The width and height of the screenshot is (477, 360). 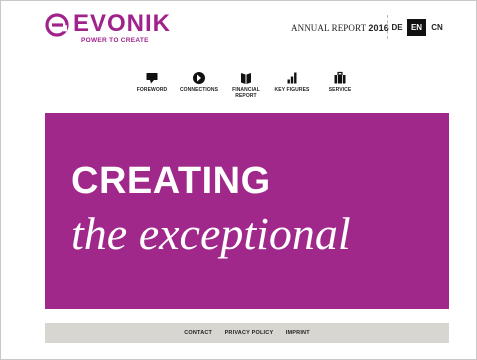 What do you see at coordinates (211, 233) in the screenshot?
I see `hero-subheadline: the exceptional` at bounding box center [211, 233].